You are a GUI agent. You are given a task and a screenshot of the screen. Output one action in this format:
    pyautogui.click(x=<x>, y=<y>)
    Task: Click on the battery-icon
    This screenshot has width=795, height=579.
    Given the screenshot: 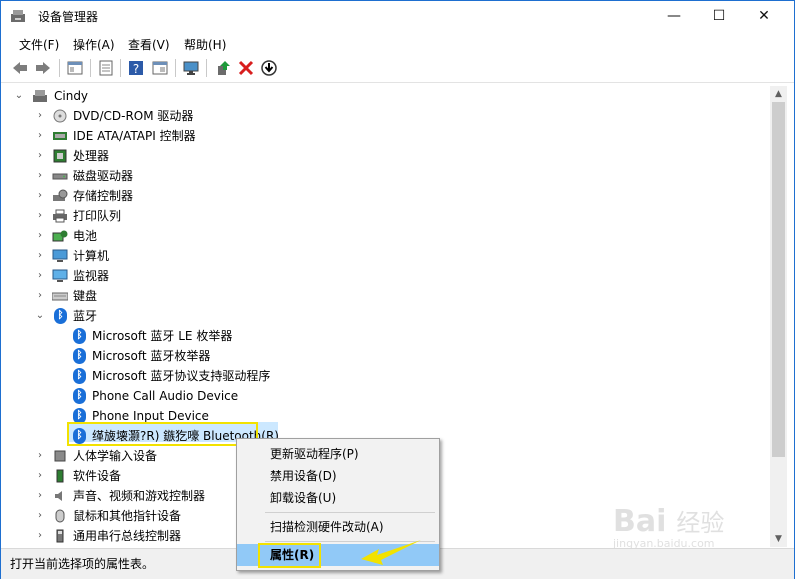 What is the action you would take?
    pyautogui.click(x=60, y=236)
    